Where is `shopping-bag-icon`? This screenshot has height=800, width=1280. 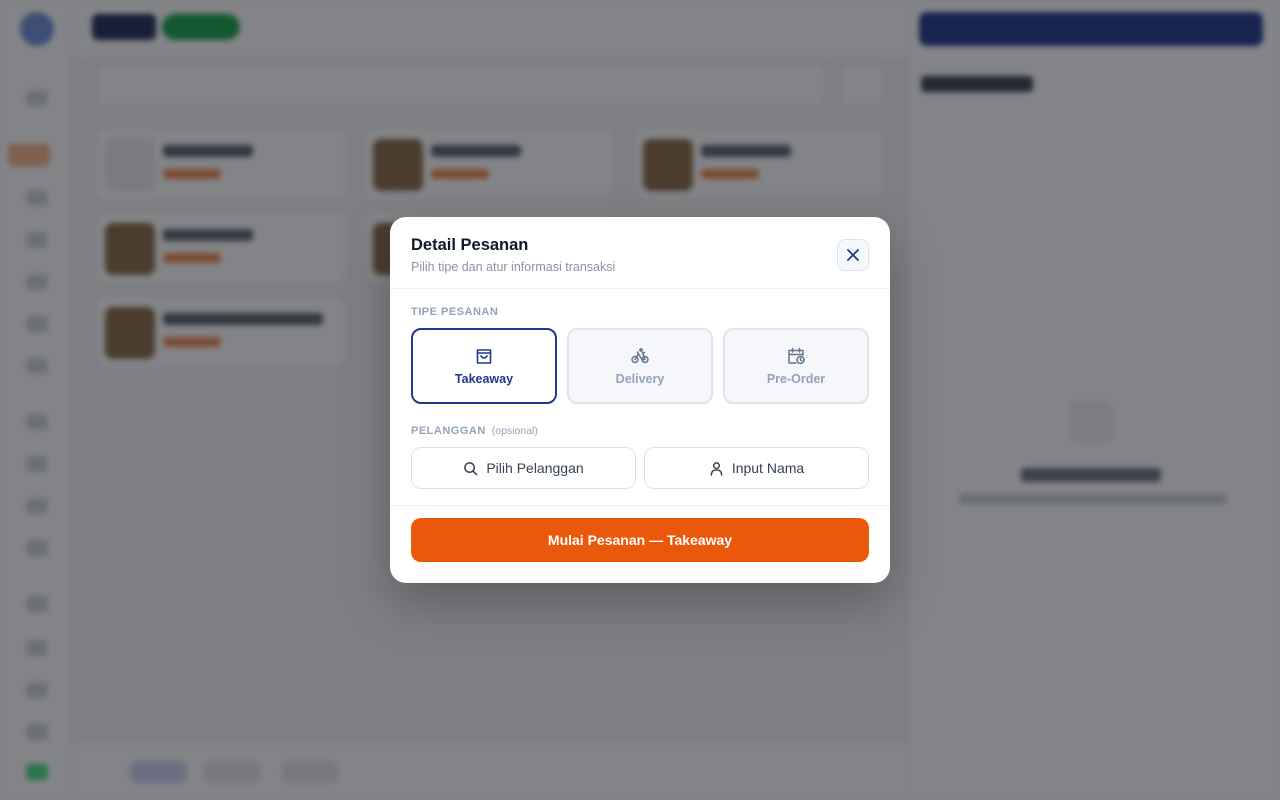 shopping-bag-icon is located at coordinates (484, 356).